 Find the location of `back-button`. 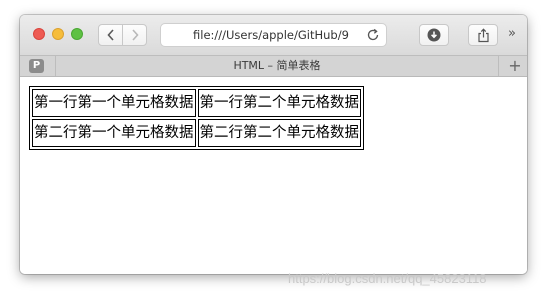

back-button is located at coordinates (110, 35).